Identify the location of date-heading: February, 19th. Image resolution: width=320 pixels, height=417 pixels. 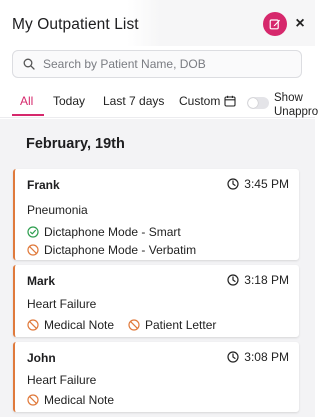
(75, 144).